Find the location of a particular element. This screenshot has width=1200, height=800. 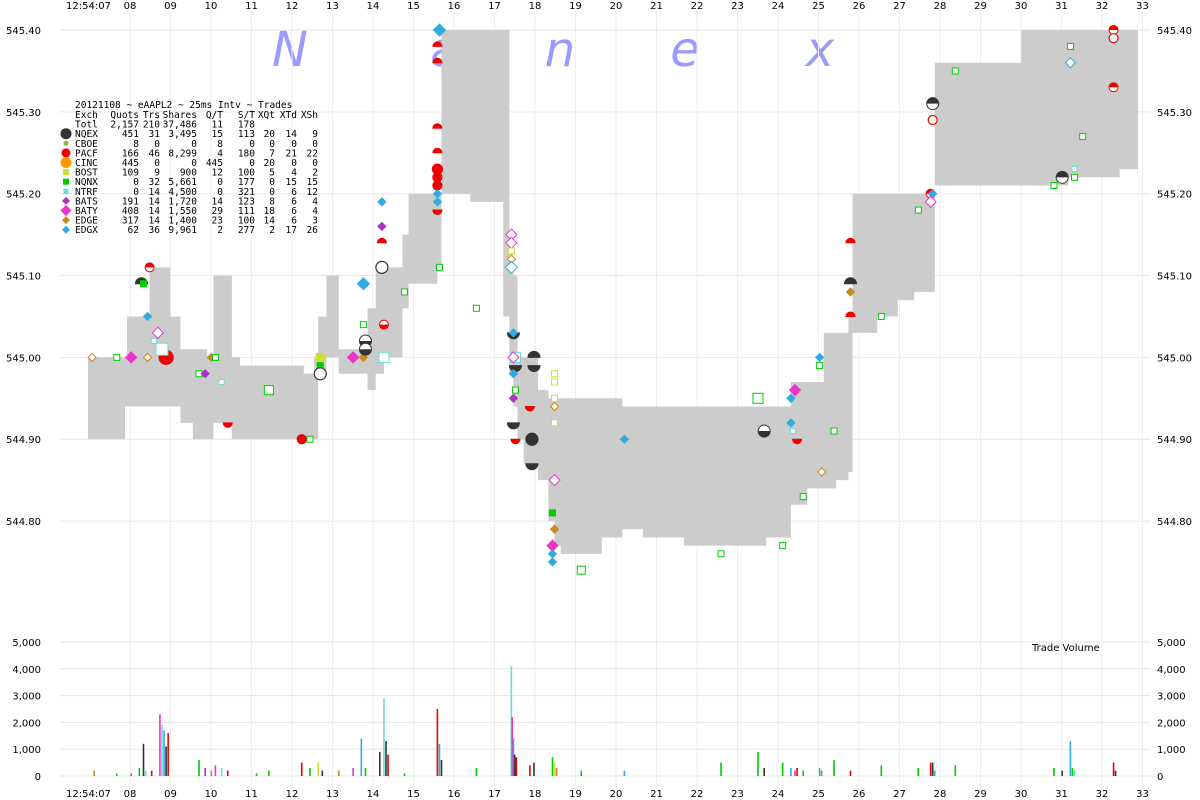

legend-header-xqt: XQt is located at coordinates (266, 115).